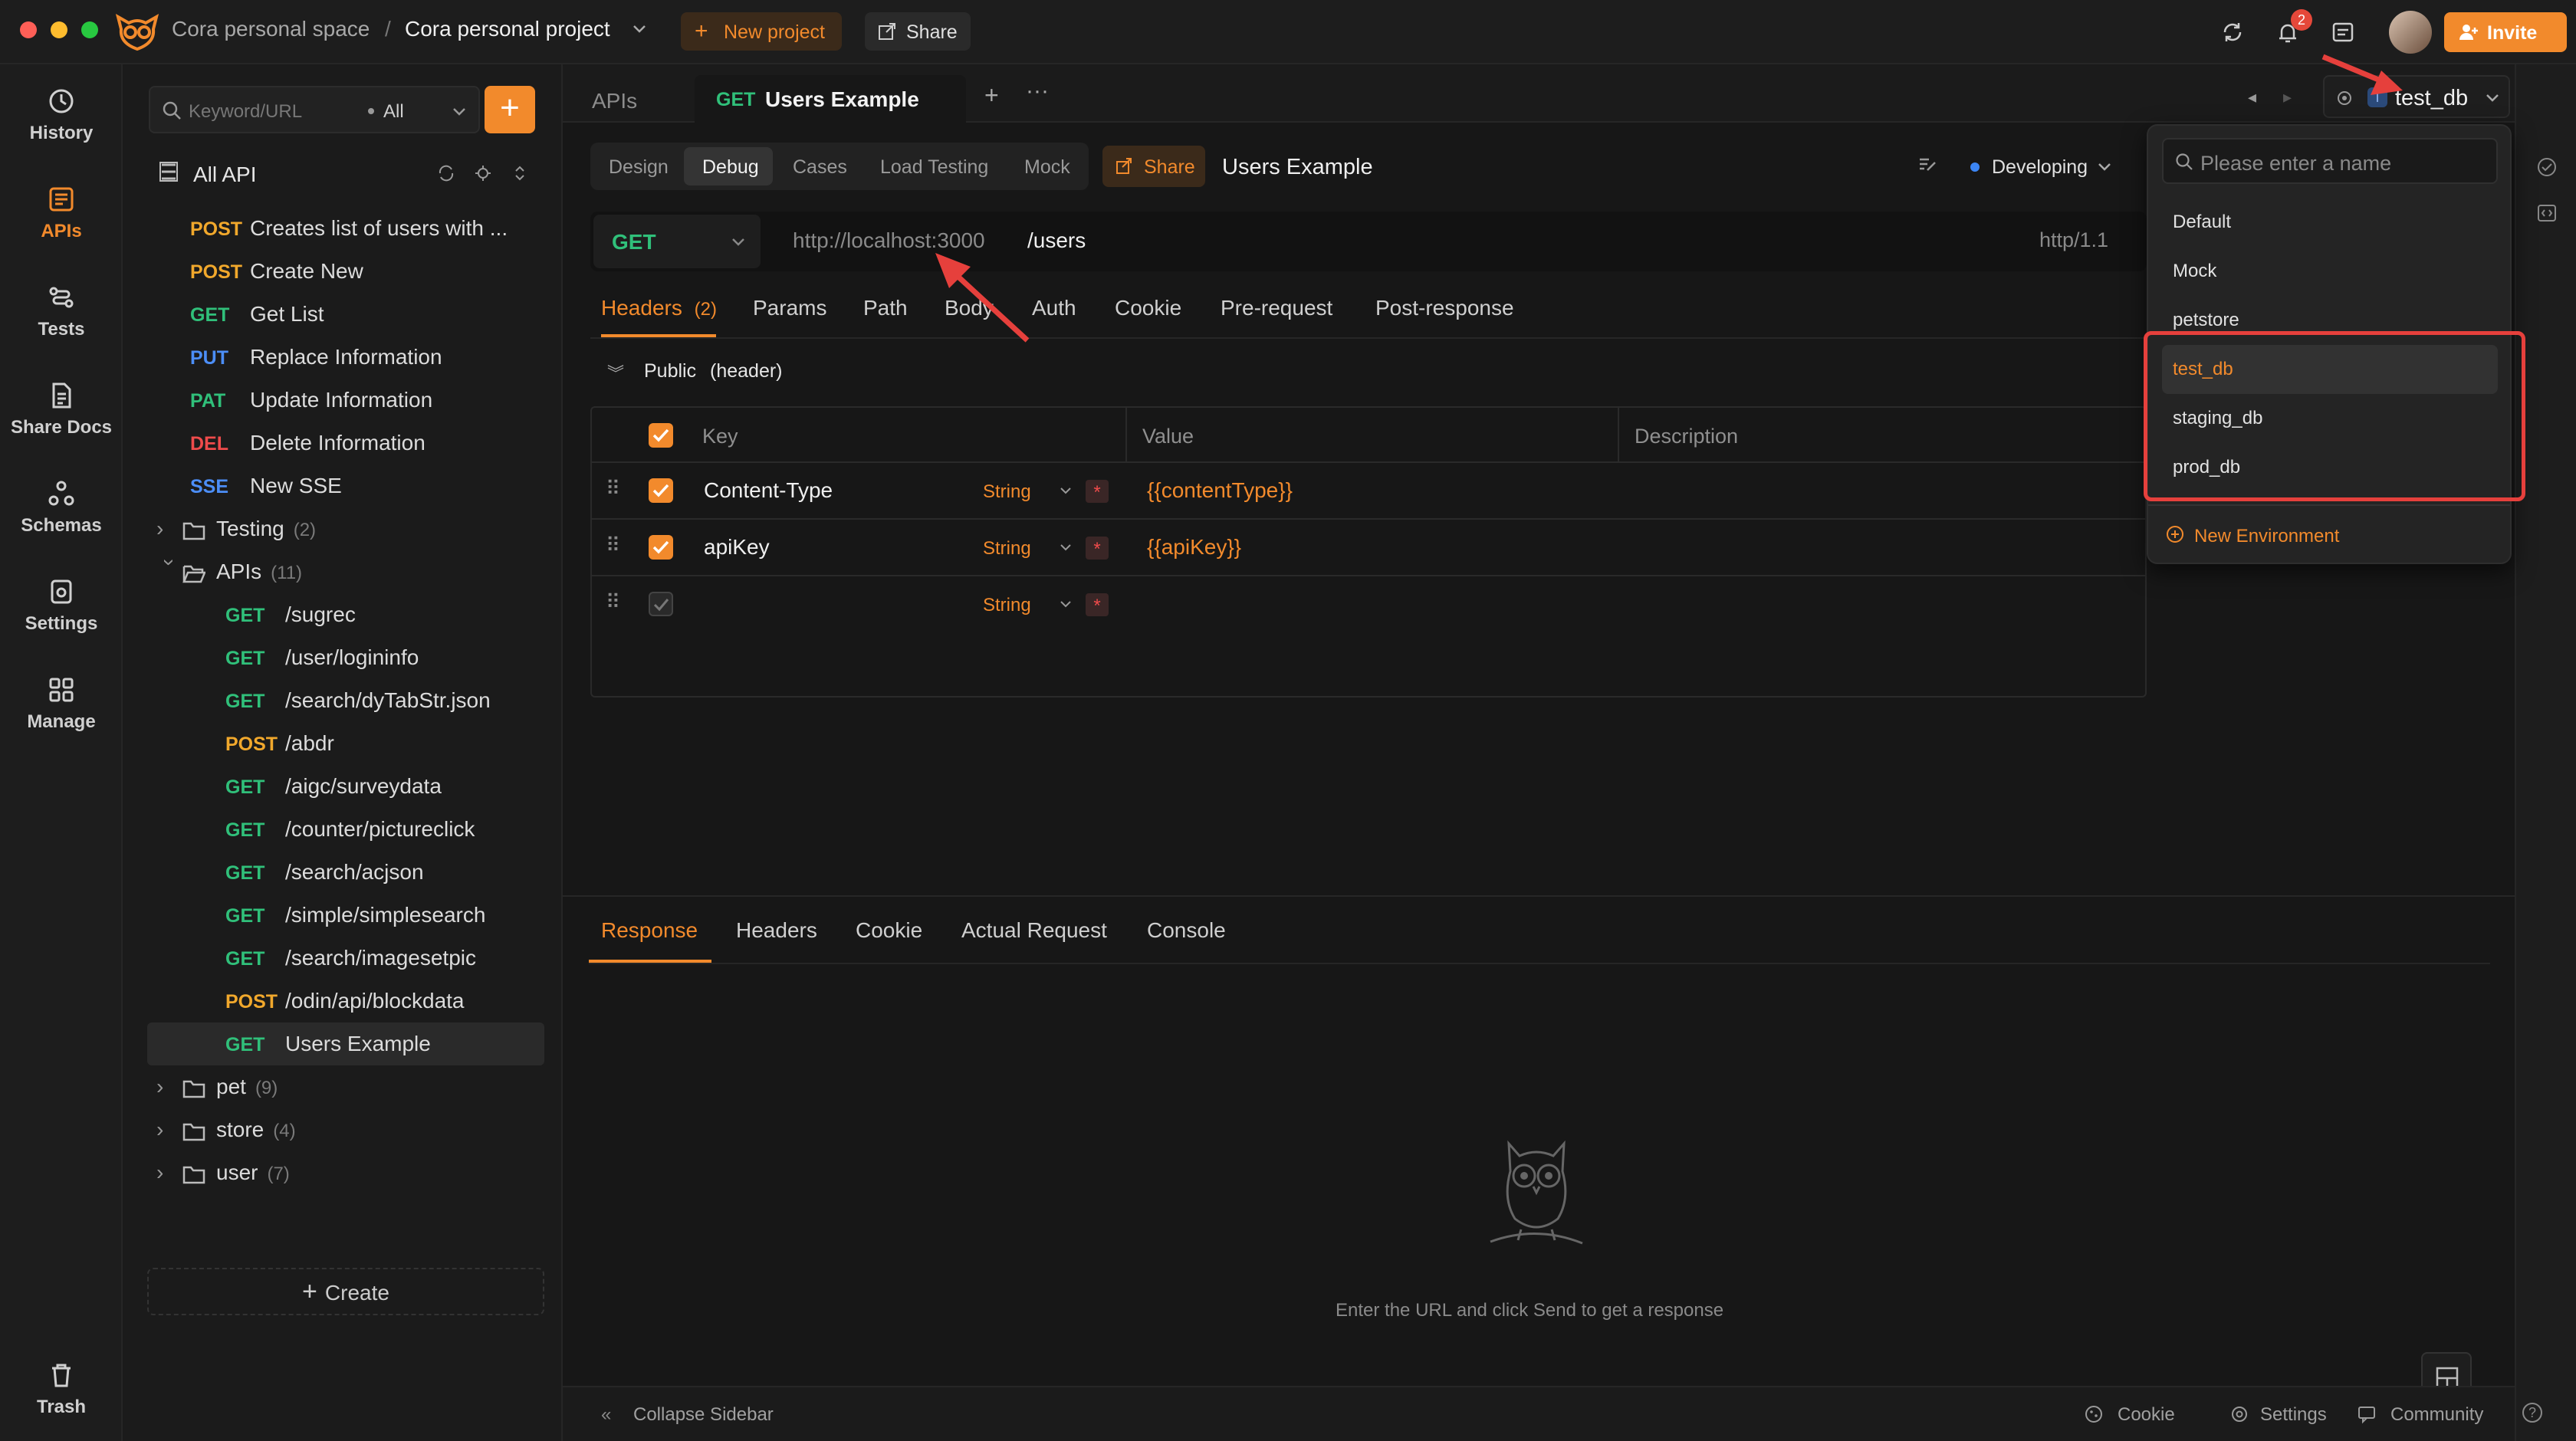  I want to click on cookie-icon, so click(2094, 1414).